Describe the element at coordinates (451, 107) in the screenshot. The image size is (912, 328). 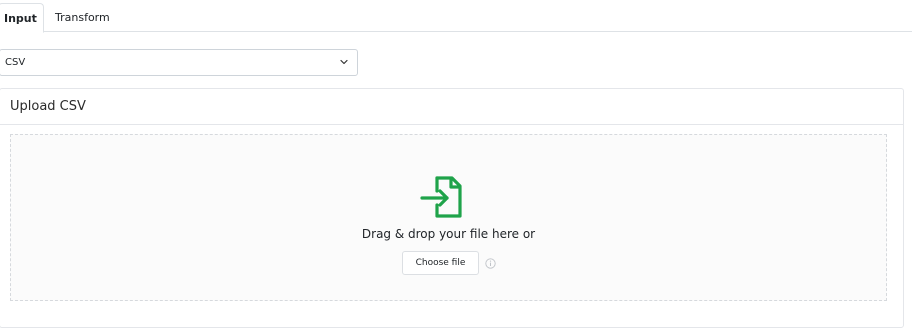
I see `card-header: Upload CSV` at that location.